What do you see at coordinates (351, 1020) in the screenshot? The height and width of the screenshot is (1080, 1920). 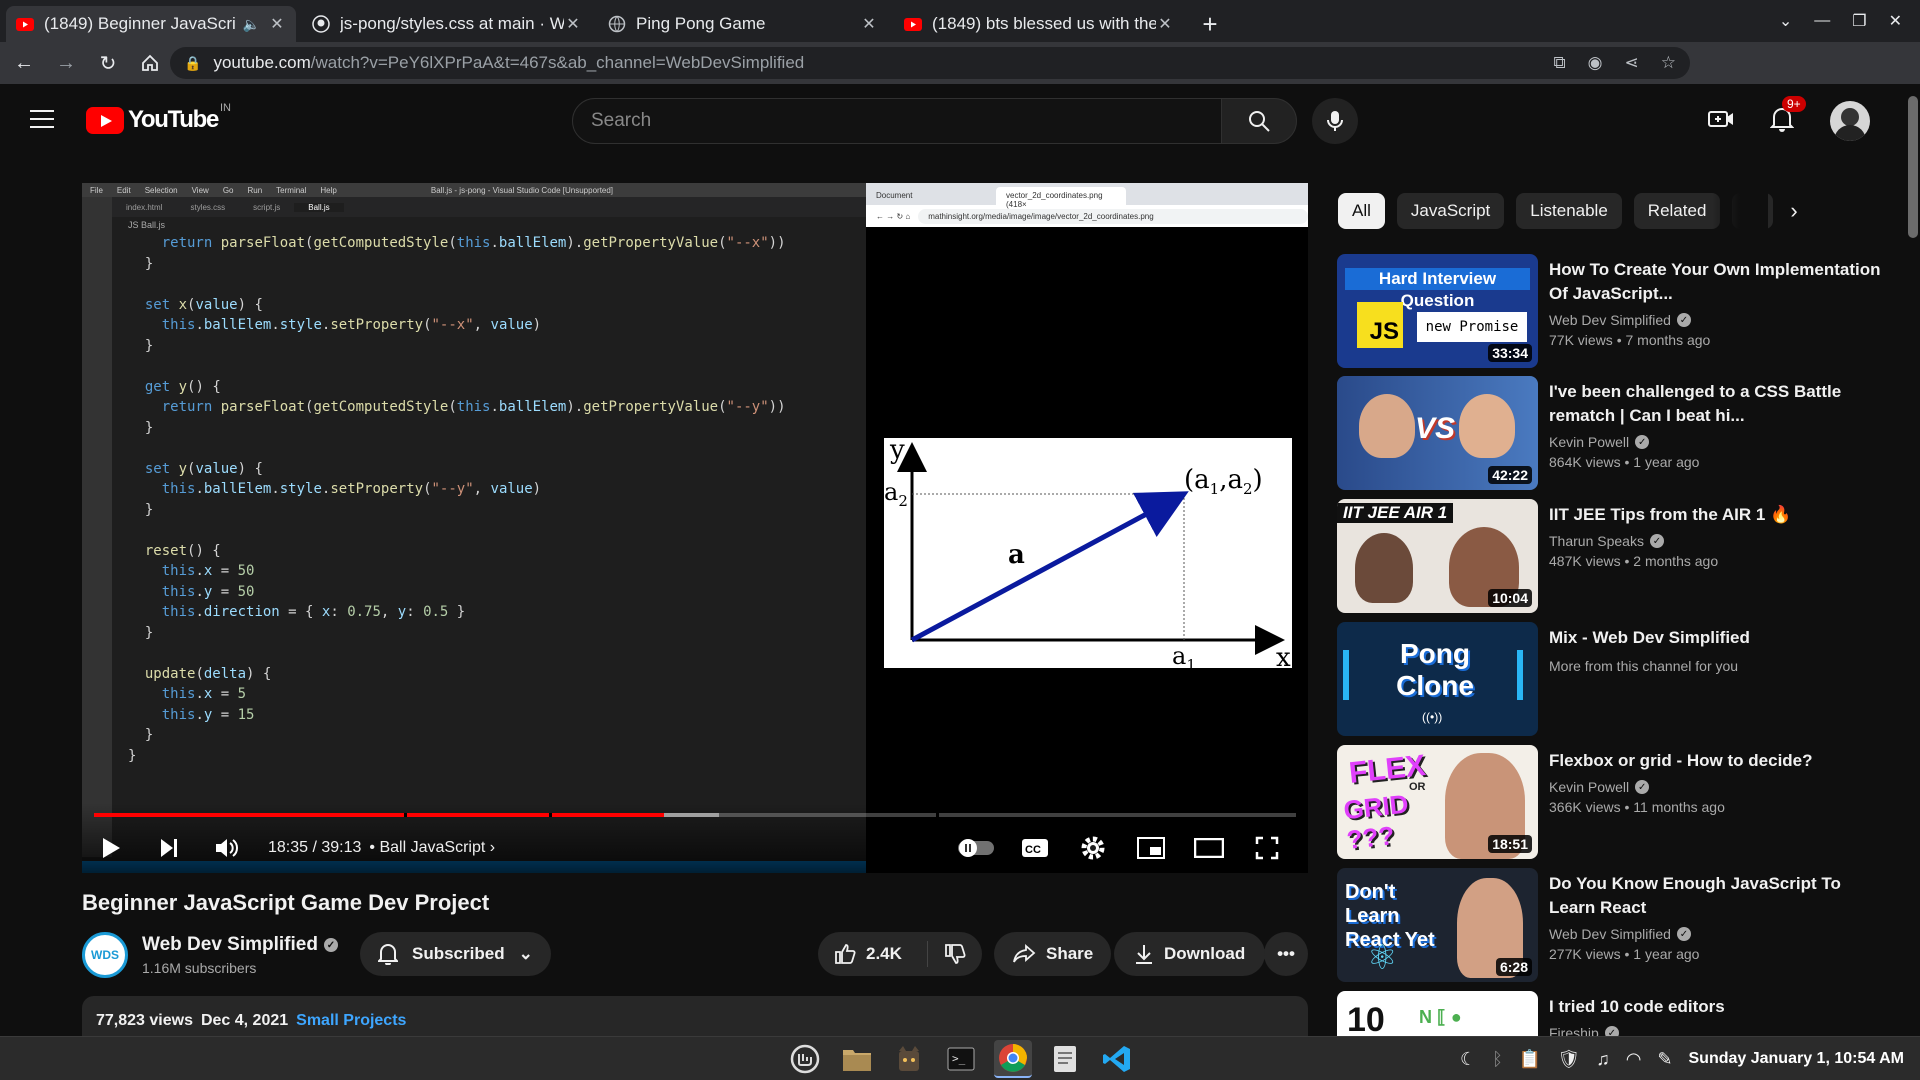 I see `hashtag-link: Small Projects` at bounding box center [351, 1020].